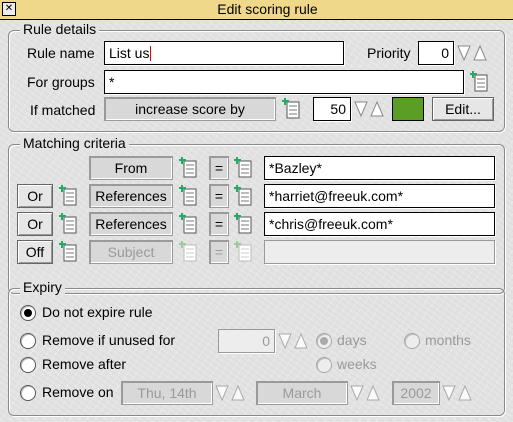 This screenshot has width=513, height=422. What do you see at coordinates (224, 53) in the screenshot?
I see `rule-name-input: List us` at bounding box center [224, 53].